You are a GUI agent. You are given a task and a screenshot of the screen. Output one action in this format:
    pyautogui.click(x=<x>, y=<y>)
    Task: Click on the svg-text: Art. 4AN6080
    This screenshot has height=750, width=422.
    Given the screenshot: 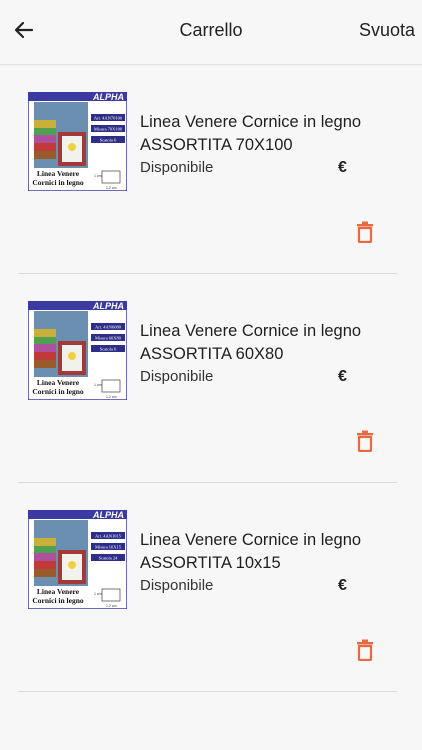 What is the action you would take?
    pyautogui.click(x=108, y=327)
    